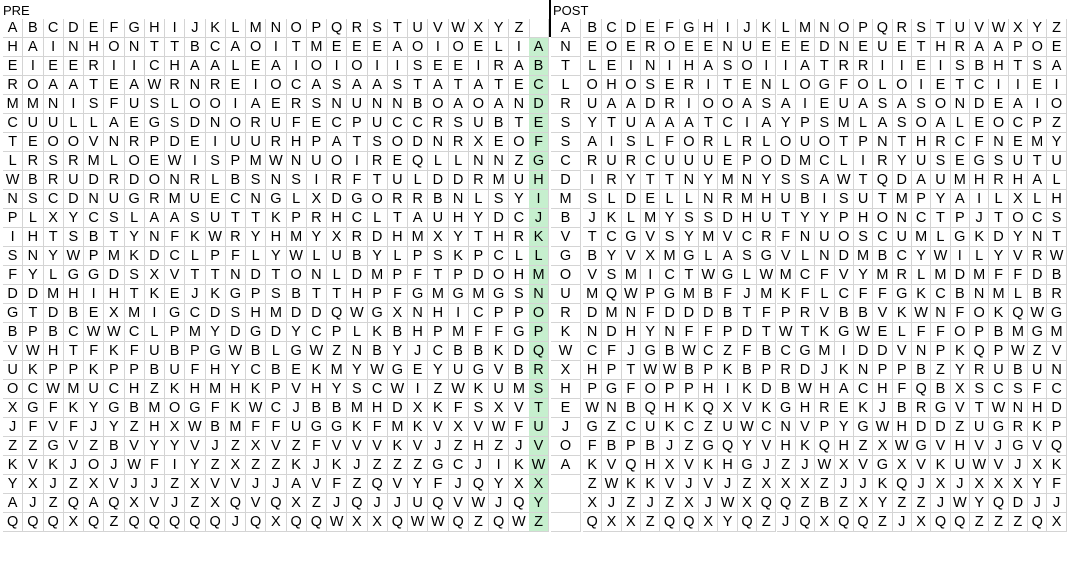 Image resolution: width=1092 pixels, height=566 pixels. What do you see at coordinates (709, 256) in the screenshot?
I see `post-cell: L` at bounding box center [709, 256].